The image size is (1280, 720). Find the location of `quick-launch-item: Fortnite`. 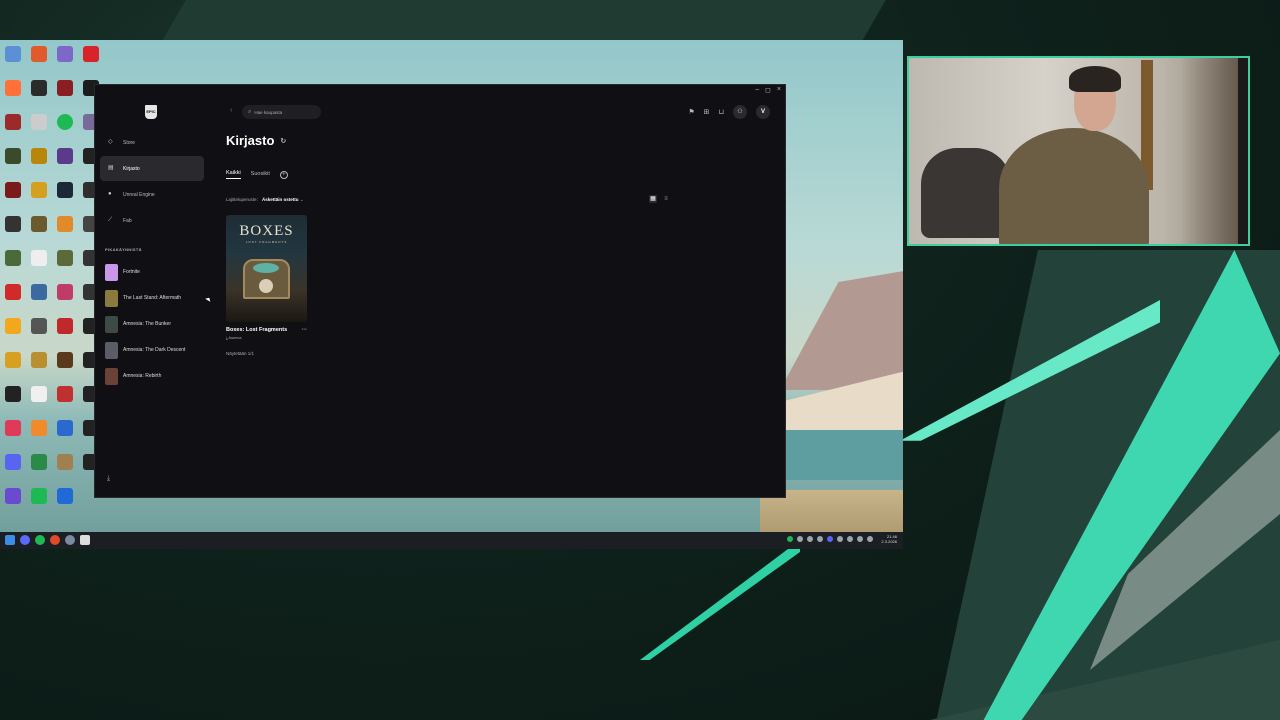

quick-launch-item: Fortnite is located at coordinates (155, 272).